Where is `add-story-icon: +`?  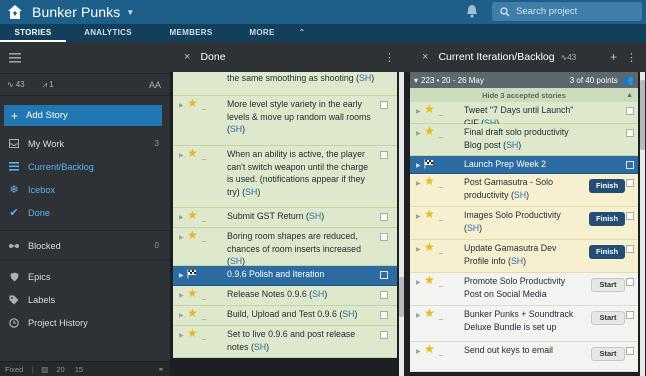 add-story-icon: + is located at coordinates (613, 57).